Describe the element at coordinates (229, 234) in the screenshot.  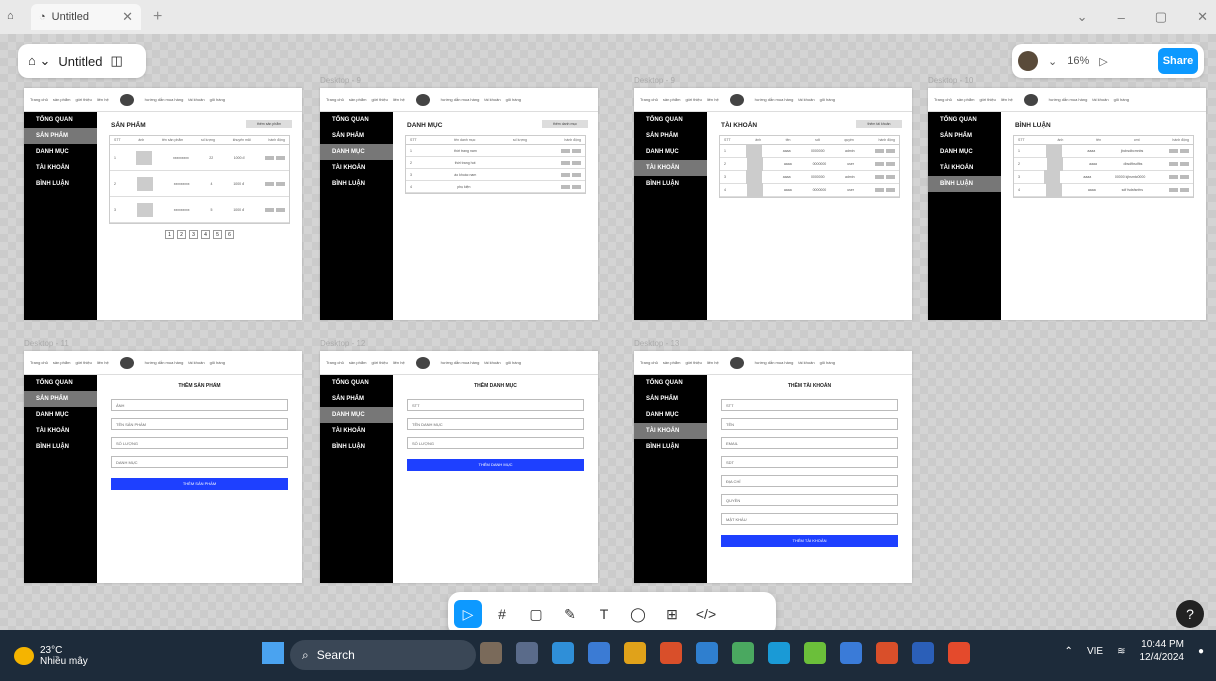
I see `page-button: 6` at that location.